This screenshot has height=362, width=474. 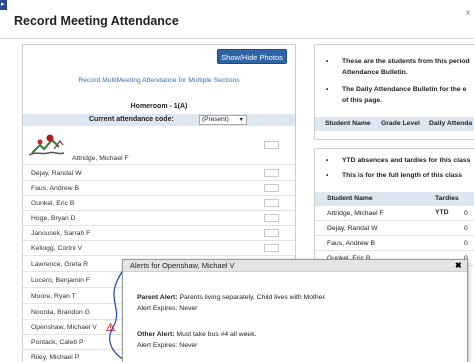 What do you see at coordinates (295, 266) in the screenshot?
I see `popup-titlebar: Alerts for Openshaw, Michael V` at bounding box center [295, 266].